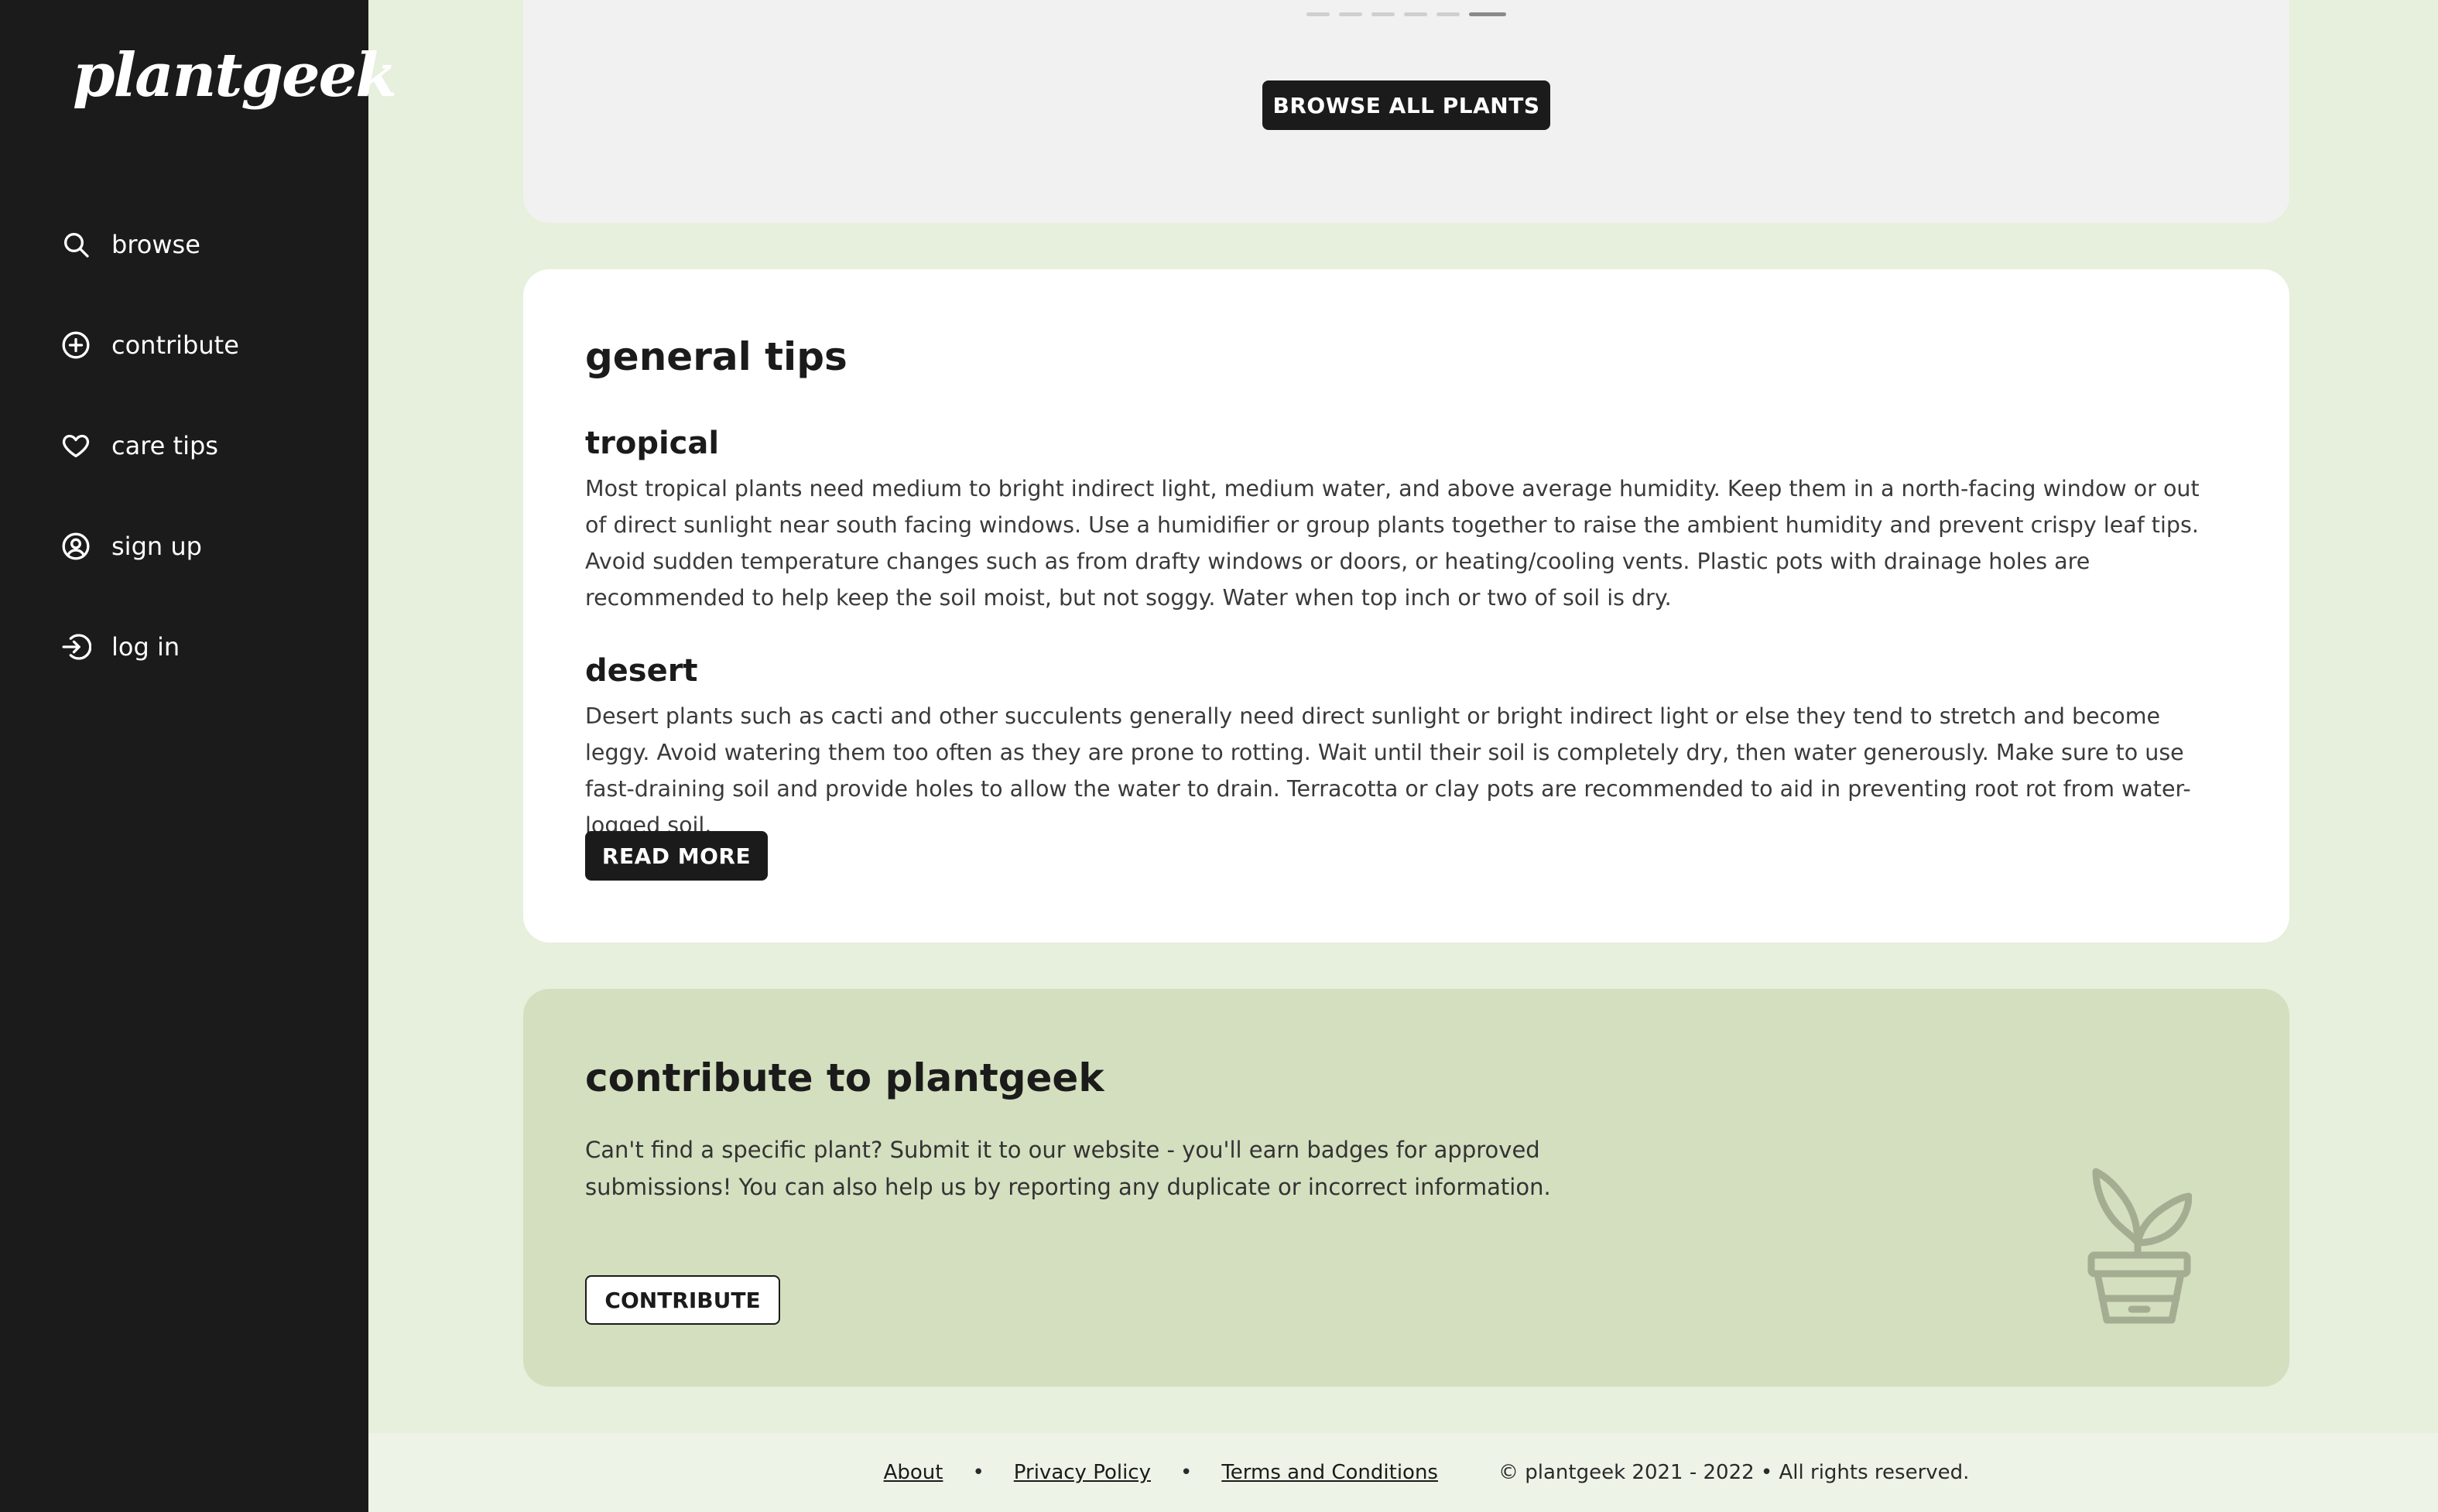  I want to click on read-more-button: READ MORE, so click(676, 856).